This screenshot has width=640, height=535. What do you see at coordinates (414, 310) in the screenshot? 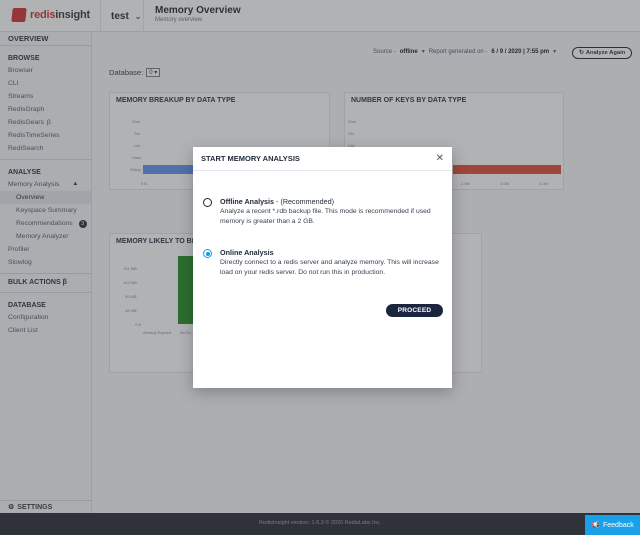
I see `proceed-button: PROCEED` at bounding box center [414, 310].